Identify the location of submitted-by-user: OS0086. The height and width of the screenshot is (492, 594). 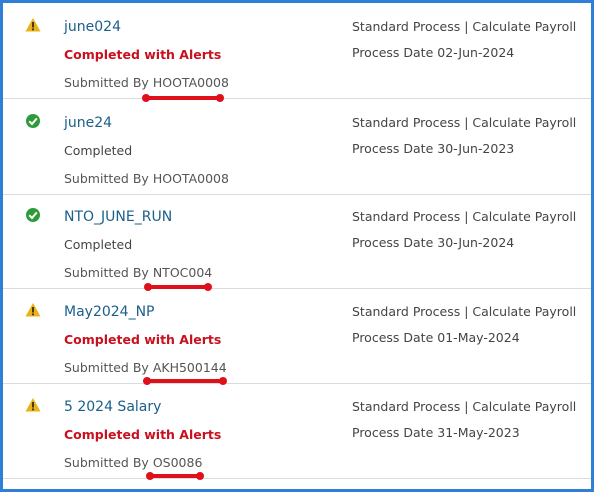
(177, 462).